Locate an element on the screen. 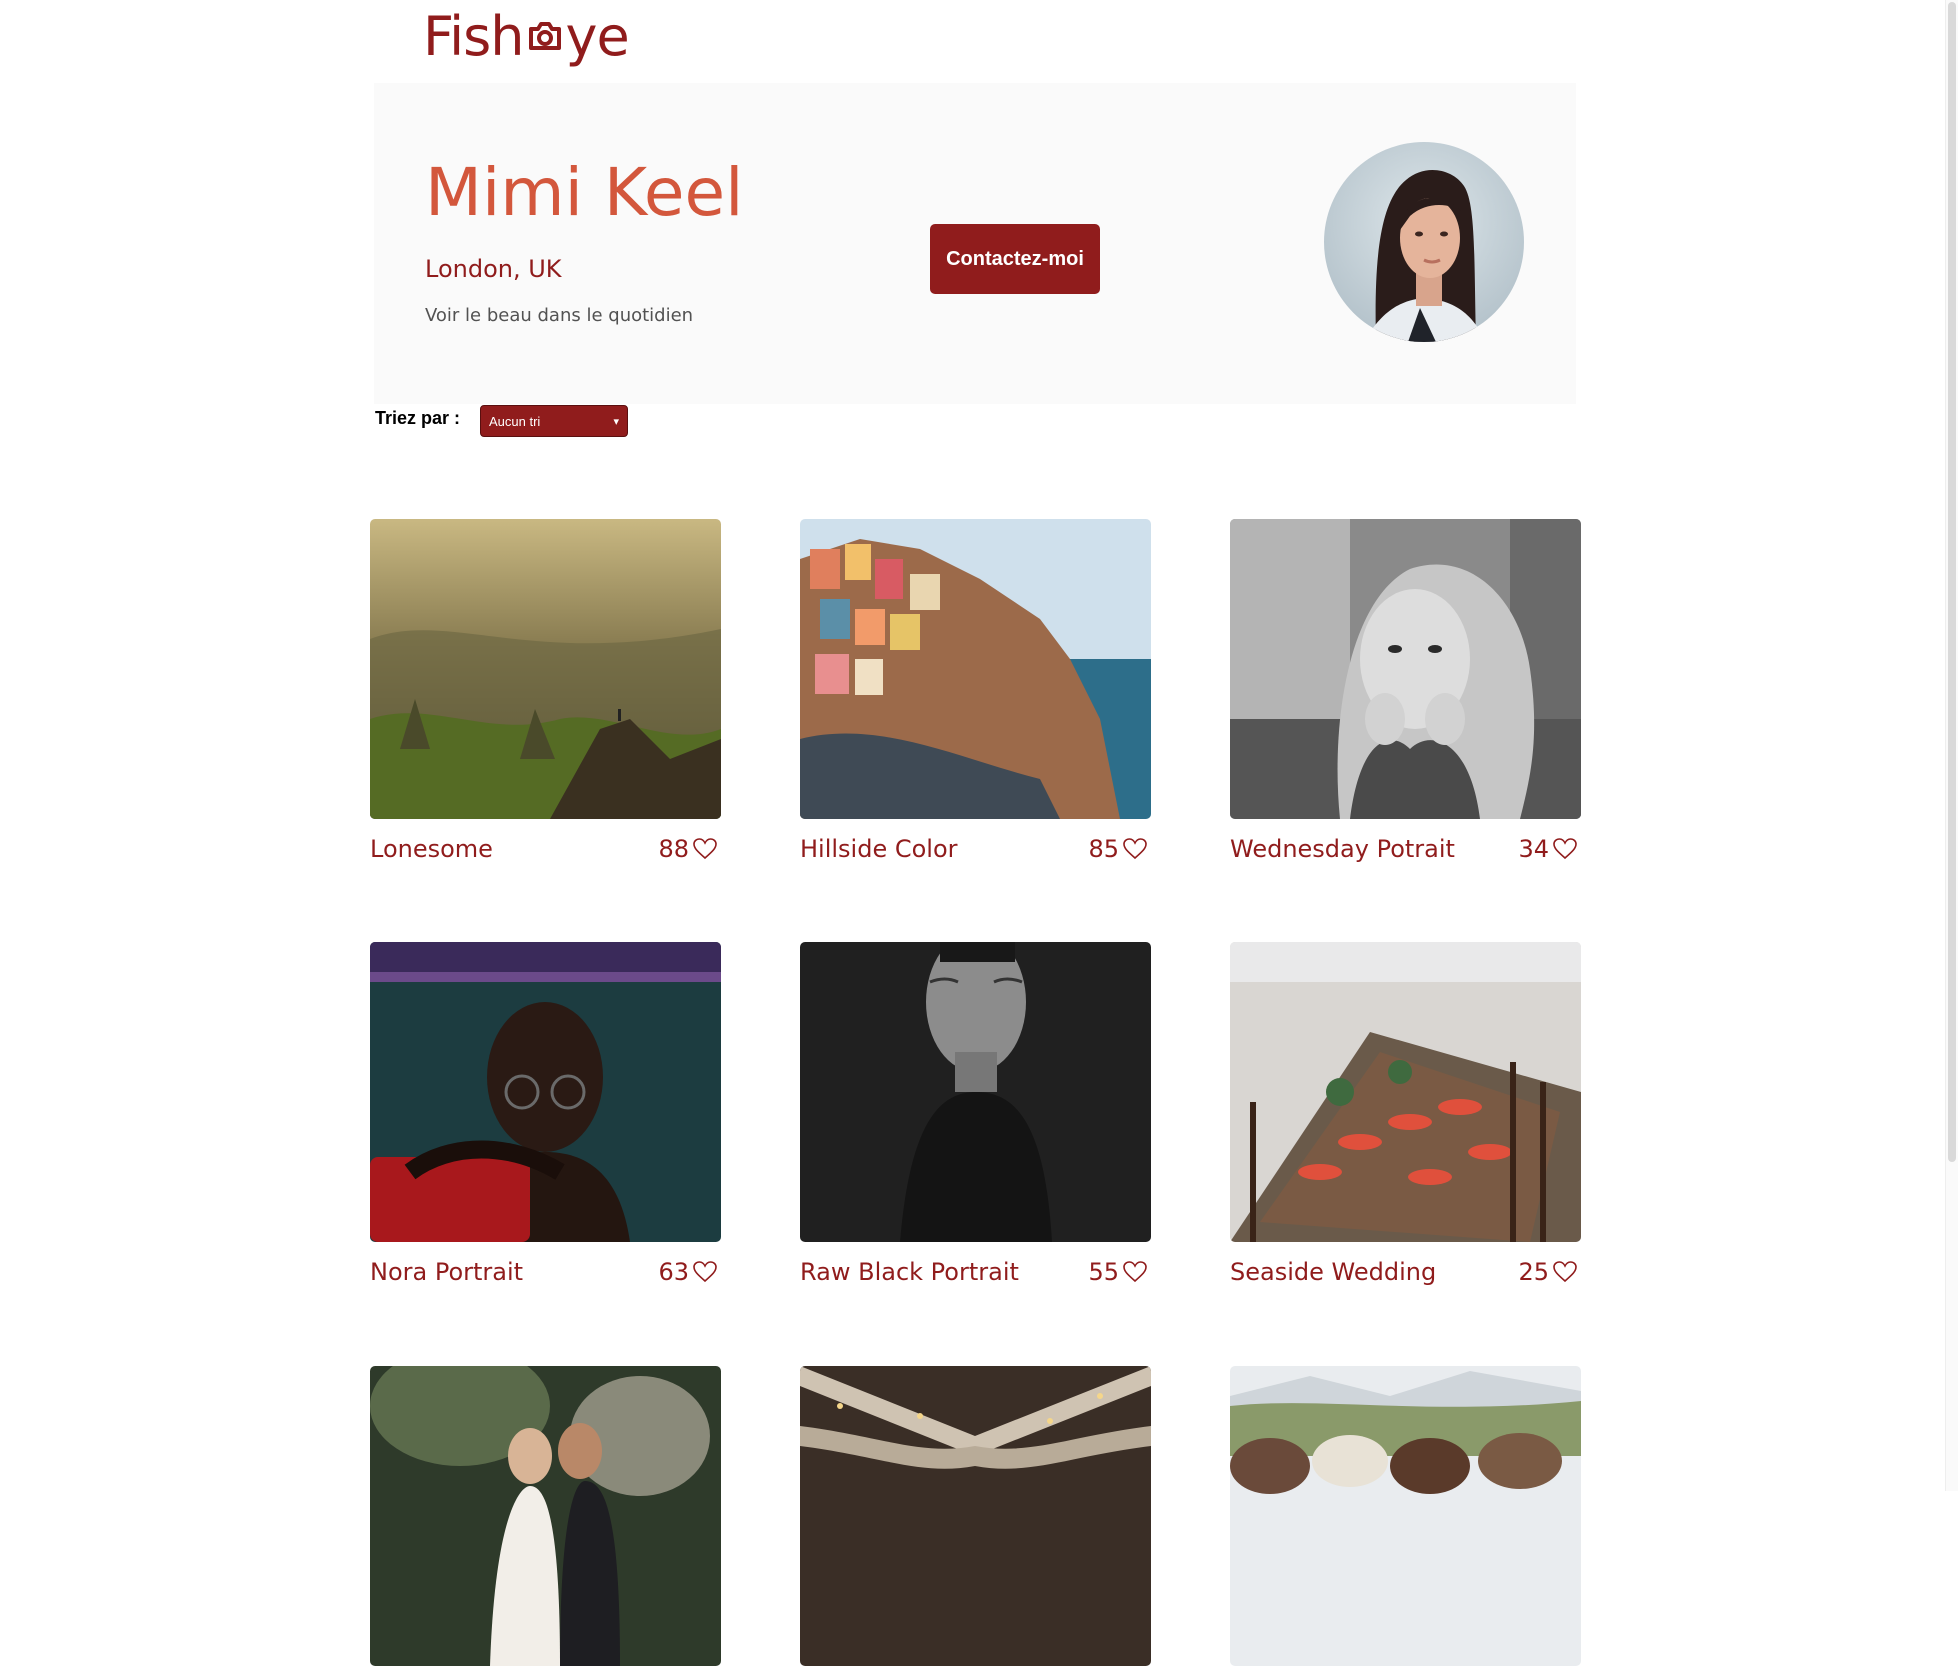 This screenshot has height=1666, width=1958. contact-button: Contactez-moi is located at coordinates (1015, 259).